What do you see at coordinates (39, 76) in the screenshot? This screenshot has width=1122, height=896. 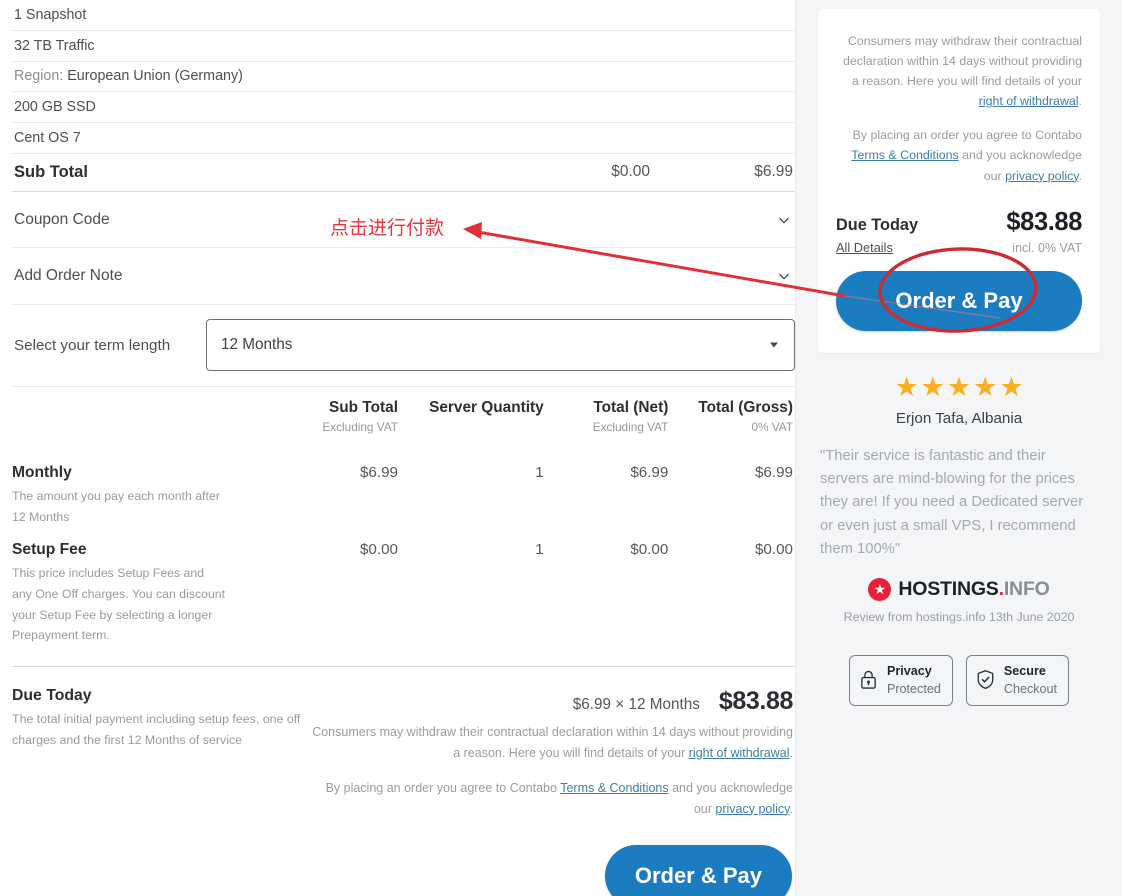 I see `spec-item-prefix: Region:` at bounding box center [39, 76].